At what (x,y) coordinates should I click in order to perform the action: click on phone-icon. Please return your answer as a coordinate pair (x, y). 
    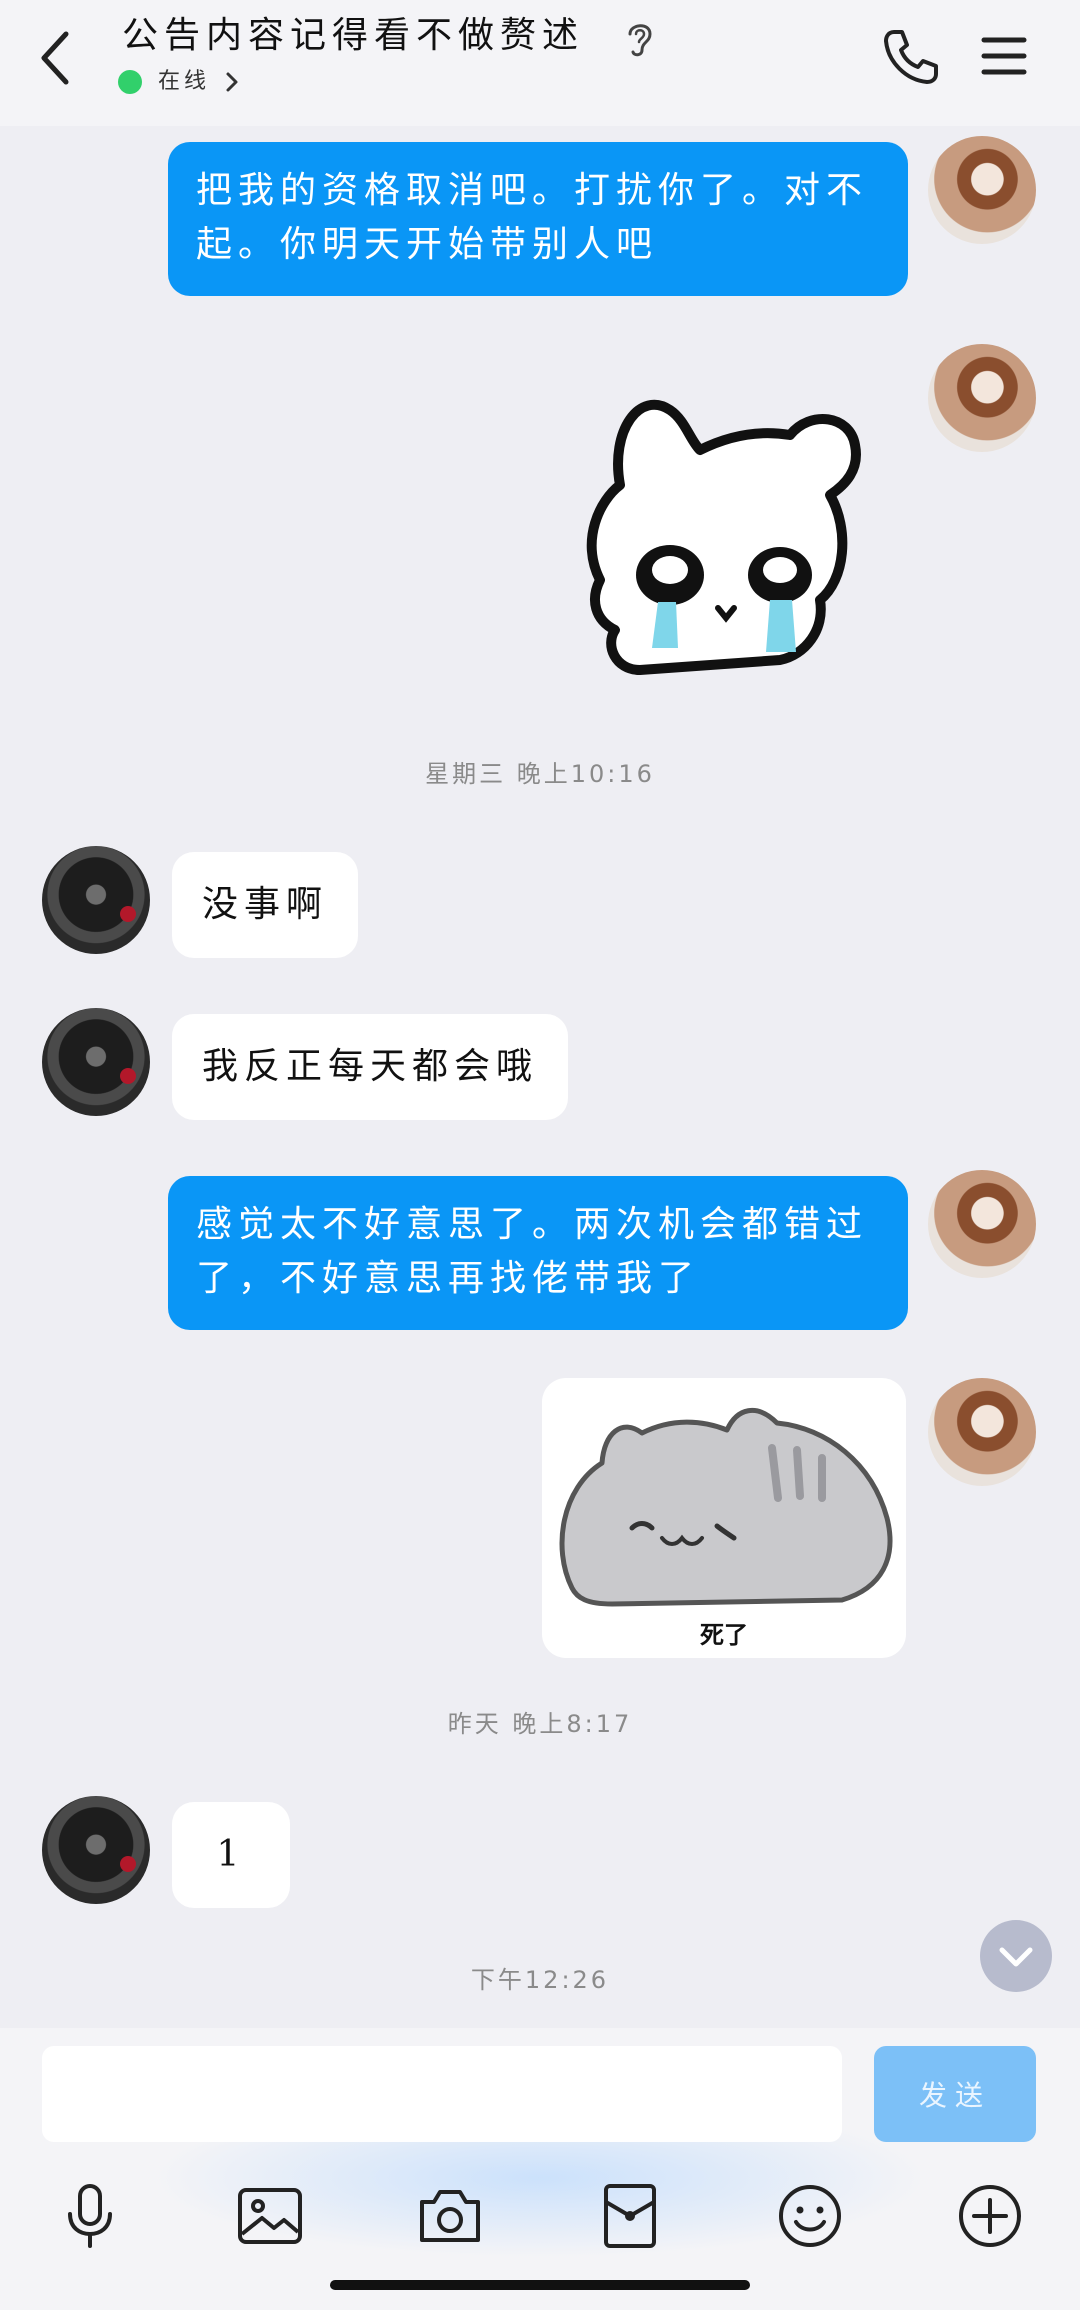
    Looking at the image, I should click on (911, 57).